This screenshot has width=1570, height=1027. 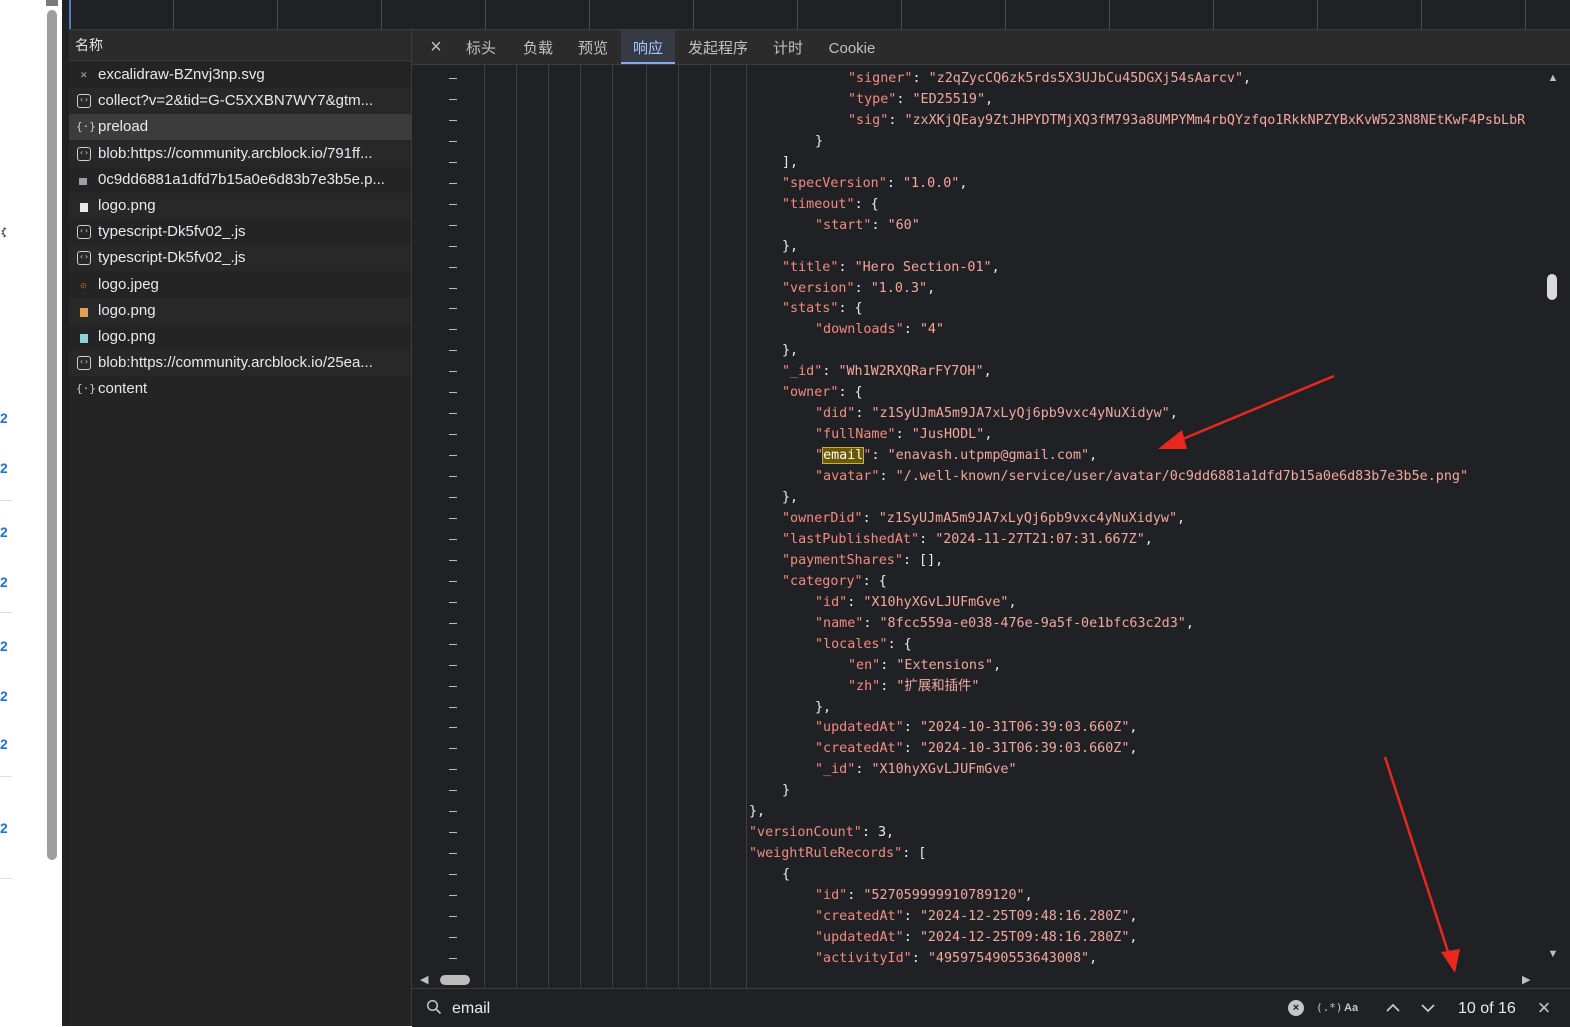 What do you see at coordinates (127, 205) in the screenshot?
I see `request-name: logo.png` at bounding box center [127, 205].